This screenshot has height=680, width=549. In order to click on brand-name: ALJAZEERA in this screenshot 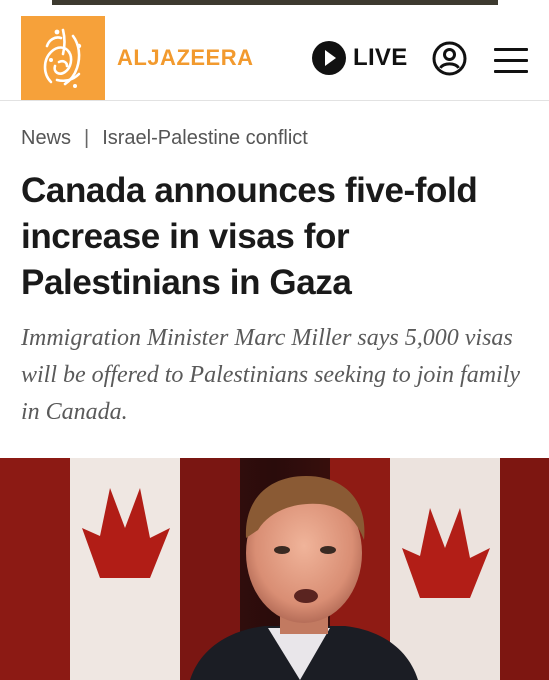, I will do `click(185, 58)`.